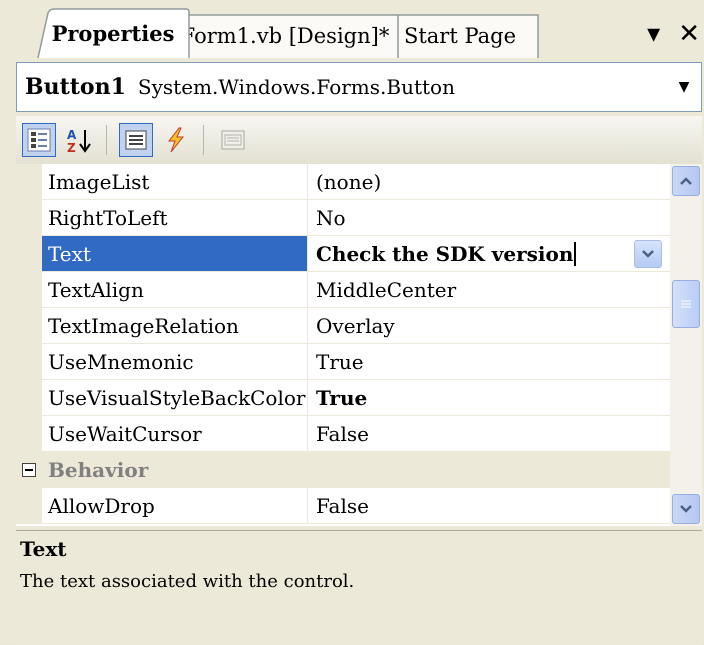 This screenshot has width=704, height=645. Describe the element at coordinates (684, 87) in the screenshot. I see `chevron-down-icon: ▼` at that location.